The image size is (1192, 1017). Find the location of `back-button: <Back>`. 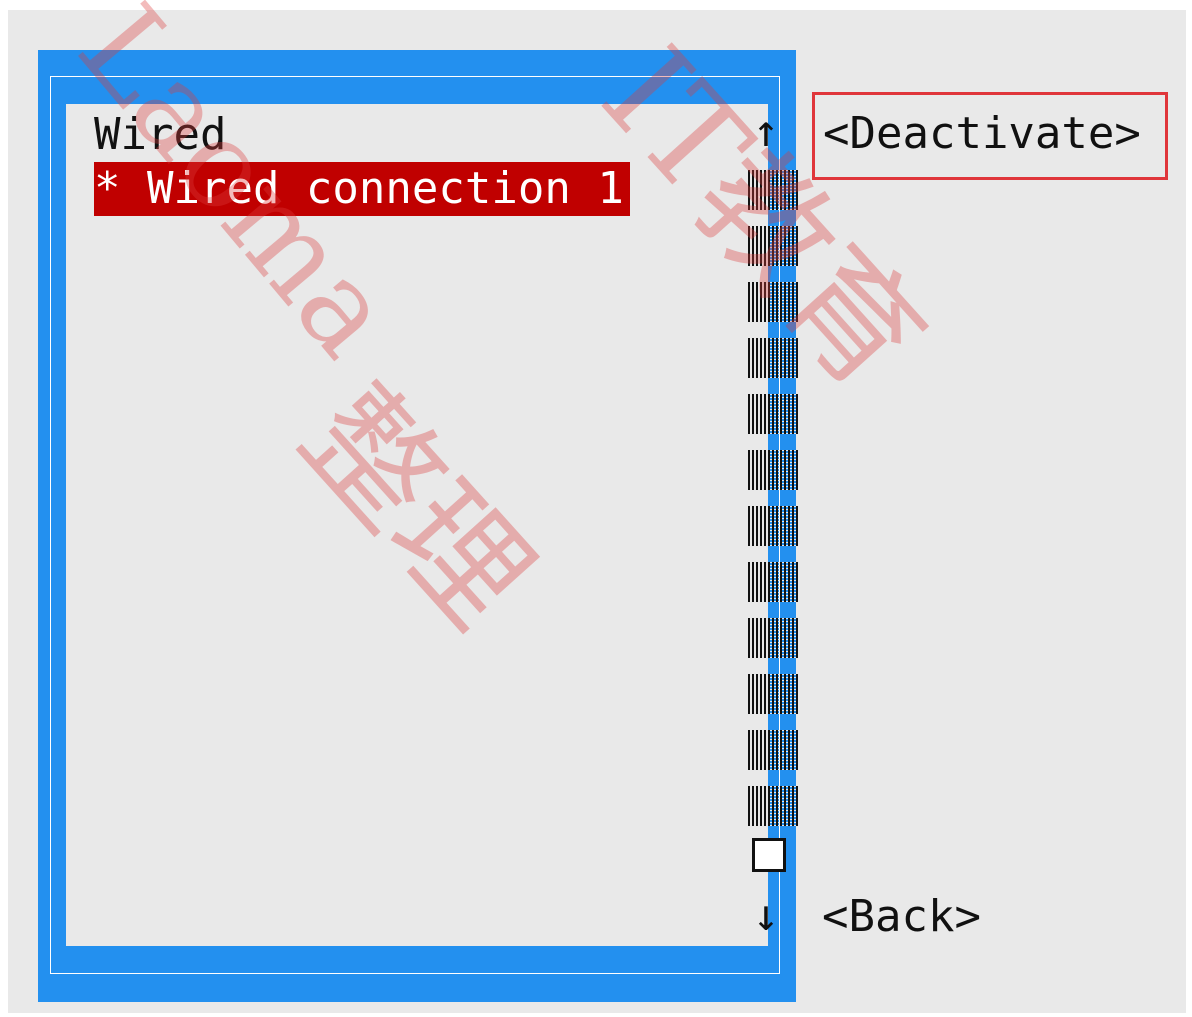

back-button: <Back> is located at coordinates (901, 917).